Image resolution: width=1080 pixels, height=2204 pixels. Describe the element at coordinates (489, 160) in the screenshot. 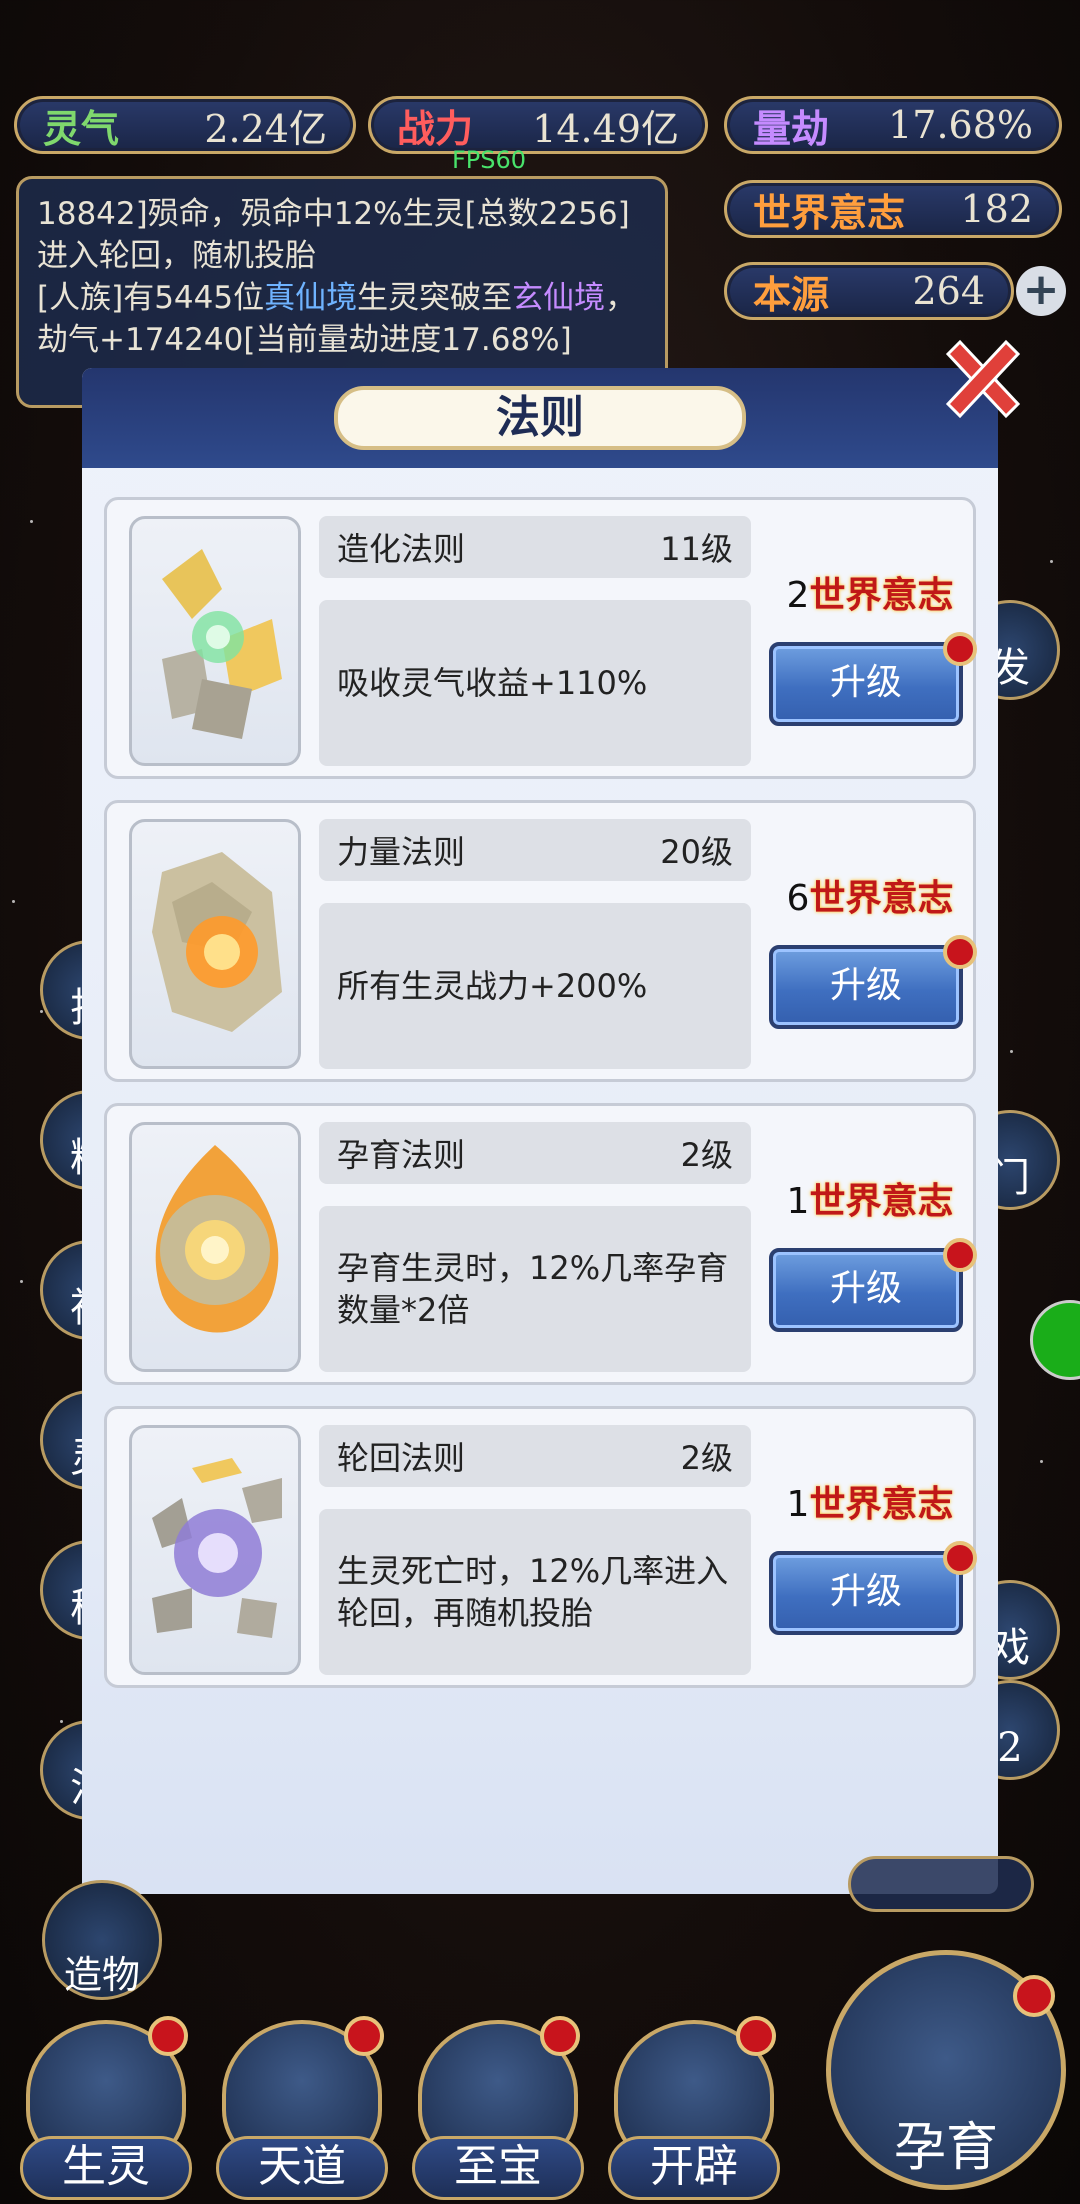

I see `fps-counter: FPS60` at that location.